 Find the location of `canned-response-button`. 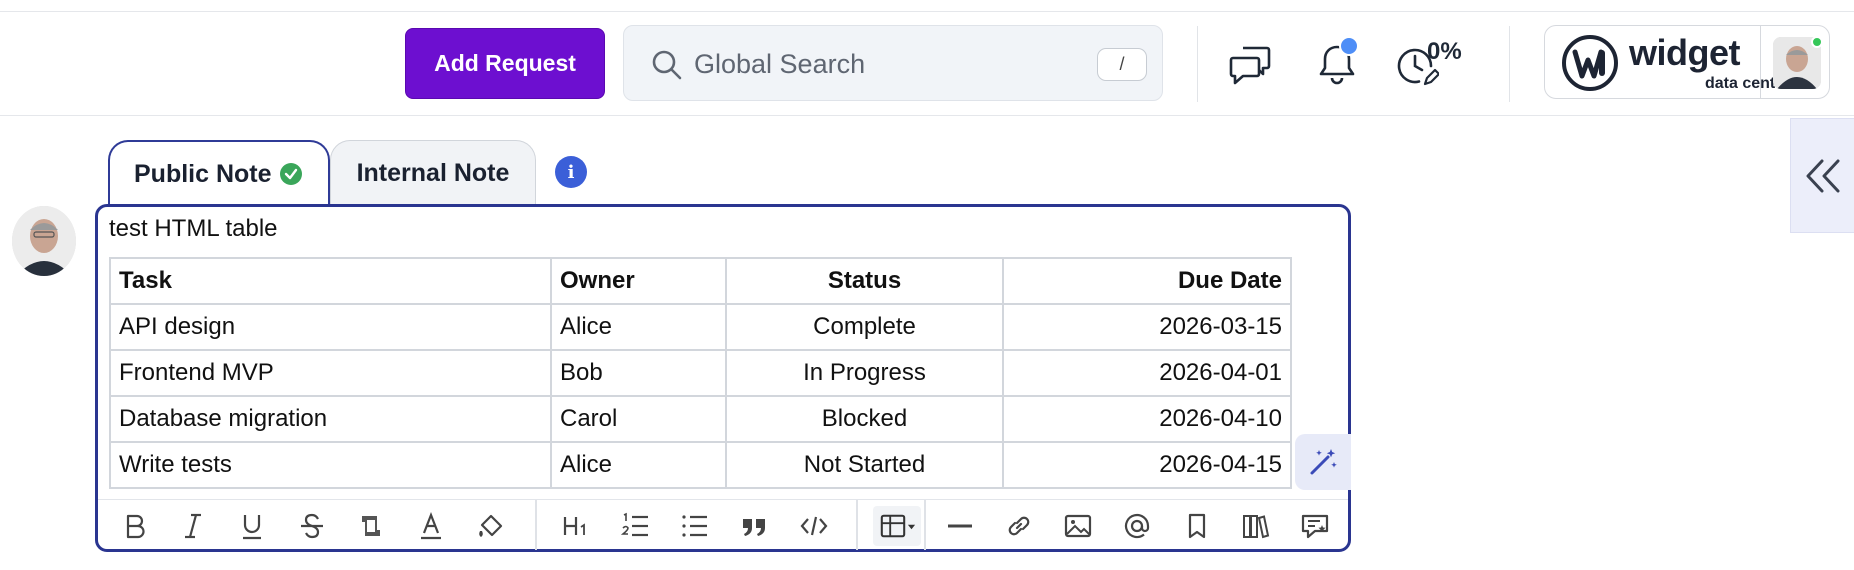

canned-response-button is located at coordinates (1315, 526).